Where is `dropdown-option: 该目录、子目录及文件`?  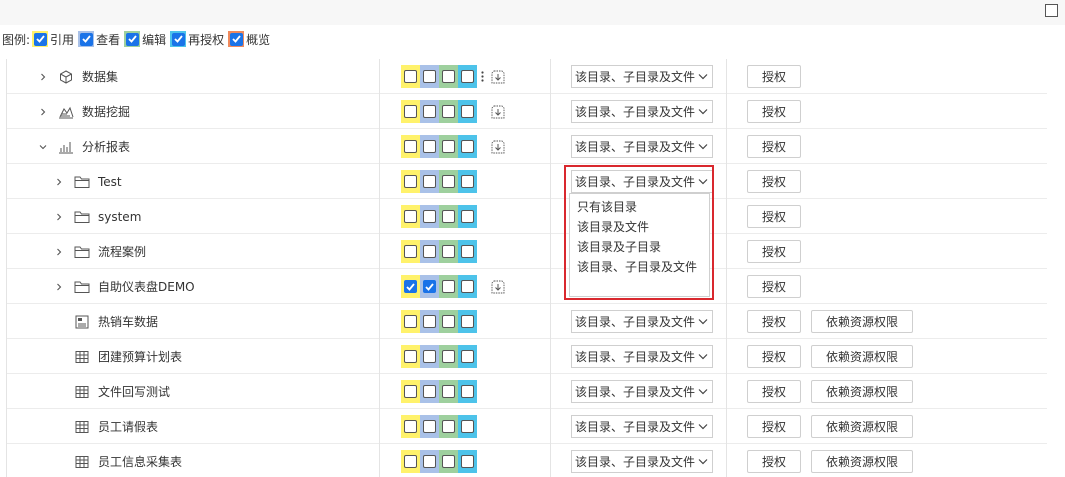
dropdown-option: 该目录、子目录及文件 is located at coordinates (639, 267).